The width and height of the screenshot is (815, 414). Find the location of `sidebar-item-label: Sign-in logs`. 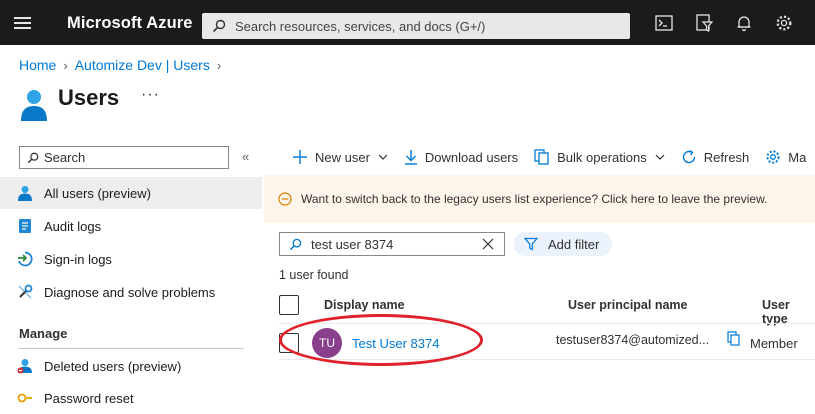

sidebar-item-label: Sign-in logs is located at coordinates (78, 259).